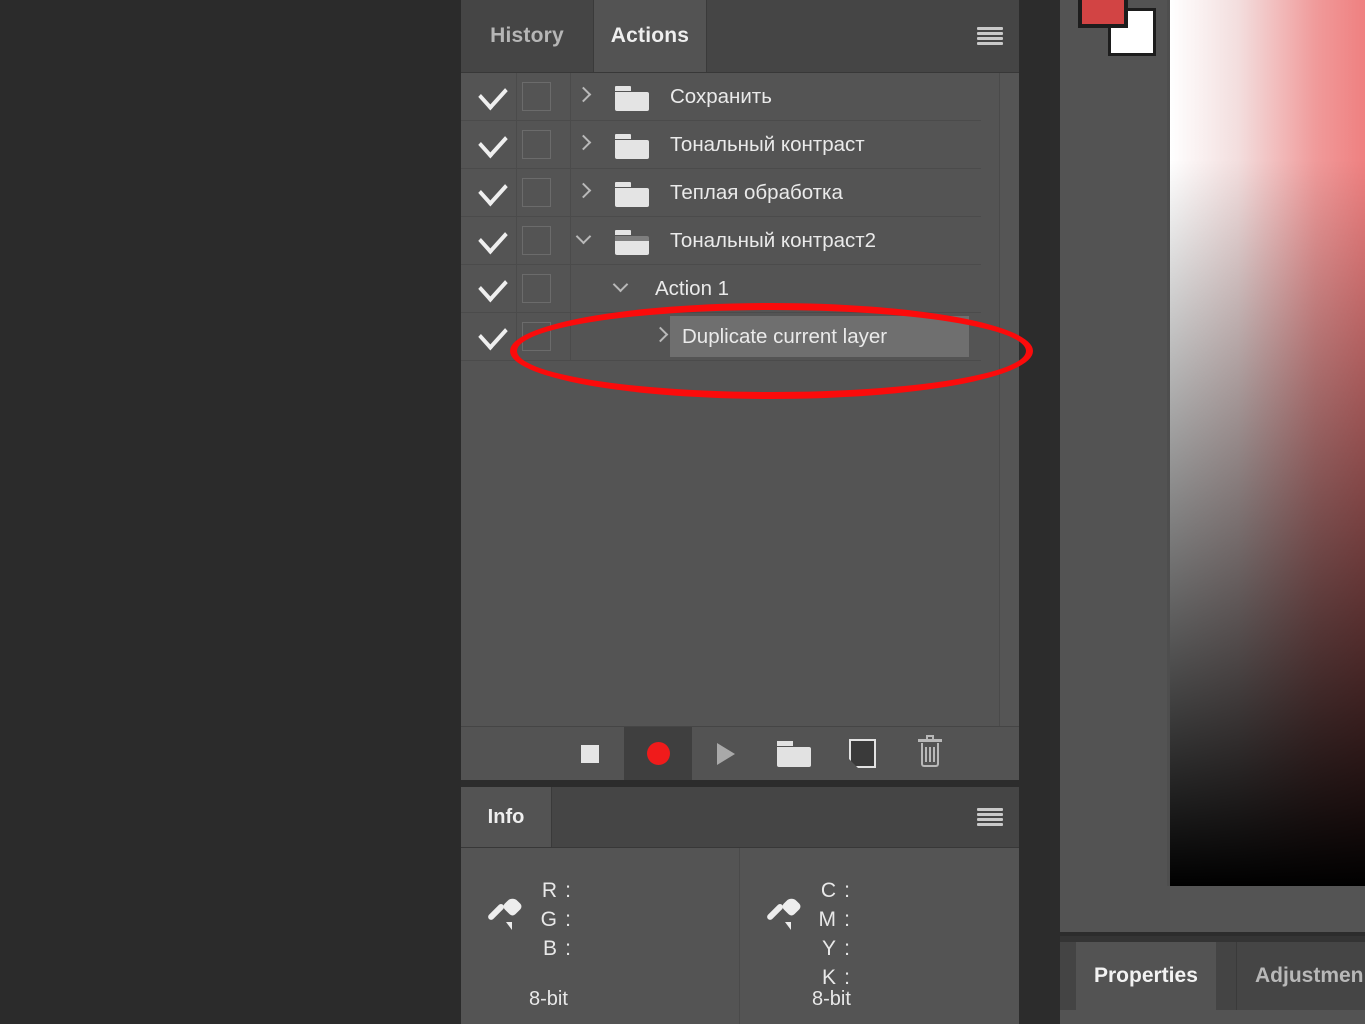 This screenshot has width=1365, height=1024. I want to click on tab-properties: Properties, so click(1146, 976).